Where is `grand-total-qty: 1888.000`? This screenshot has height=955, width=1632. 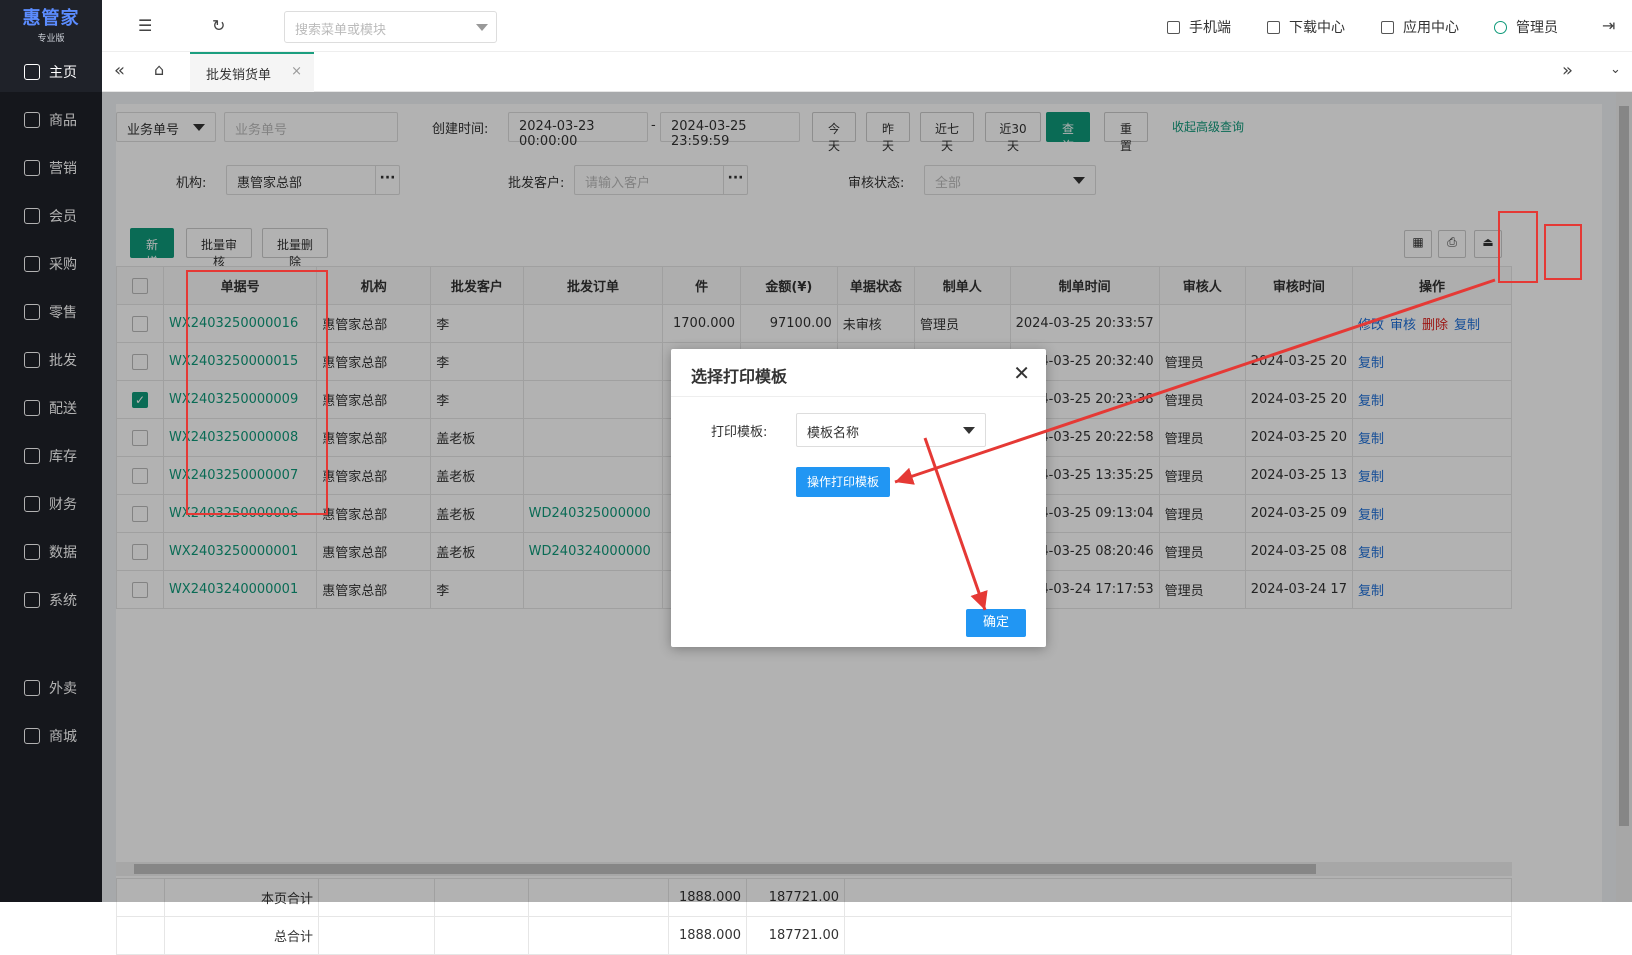
grand-total-qty: 1888.000 is located at coordinates (707, 935).